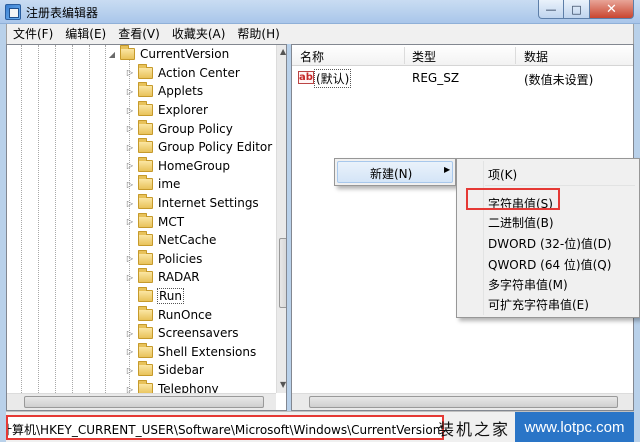 Image resolution: width=640 pixels, height=442 pixels. Describe the element at coordinates (528, 284) in the screenshot. I see `submenu-item-multi-string-value: 多字符串值(M)` at that location.